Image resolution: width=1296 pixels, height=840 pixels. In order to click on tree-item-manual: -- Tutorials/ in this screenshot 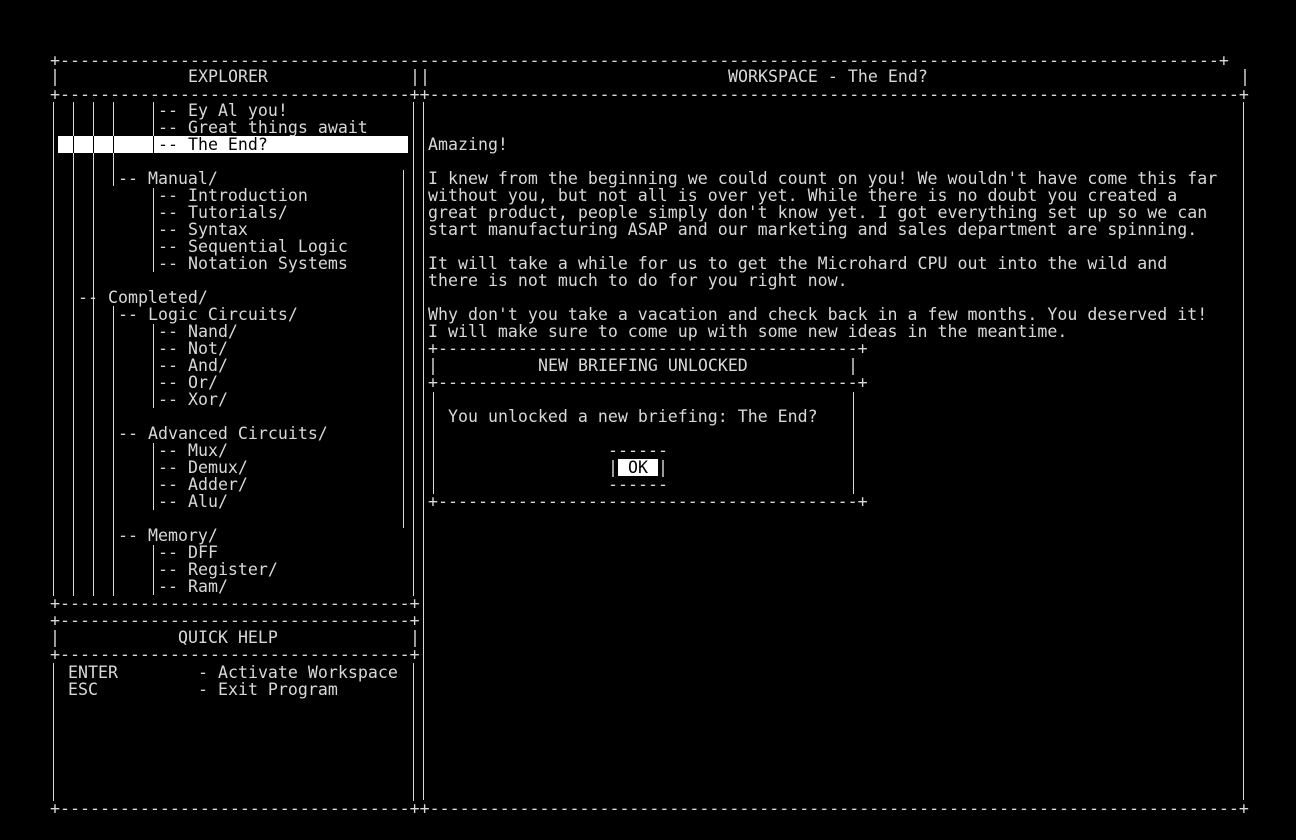, I will do `click(223, 212)`.